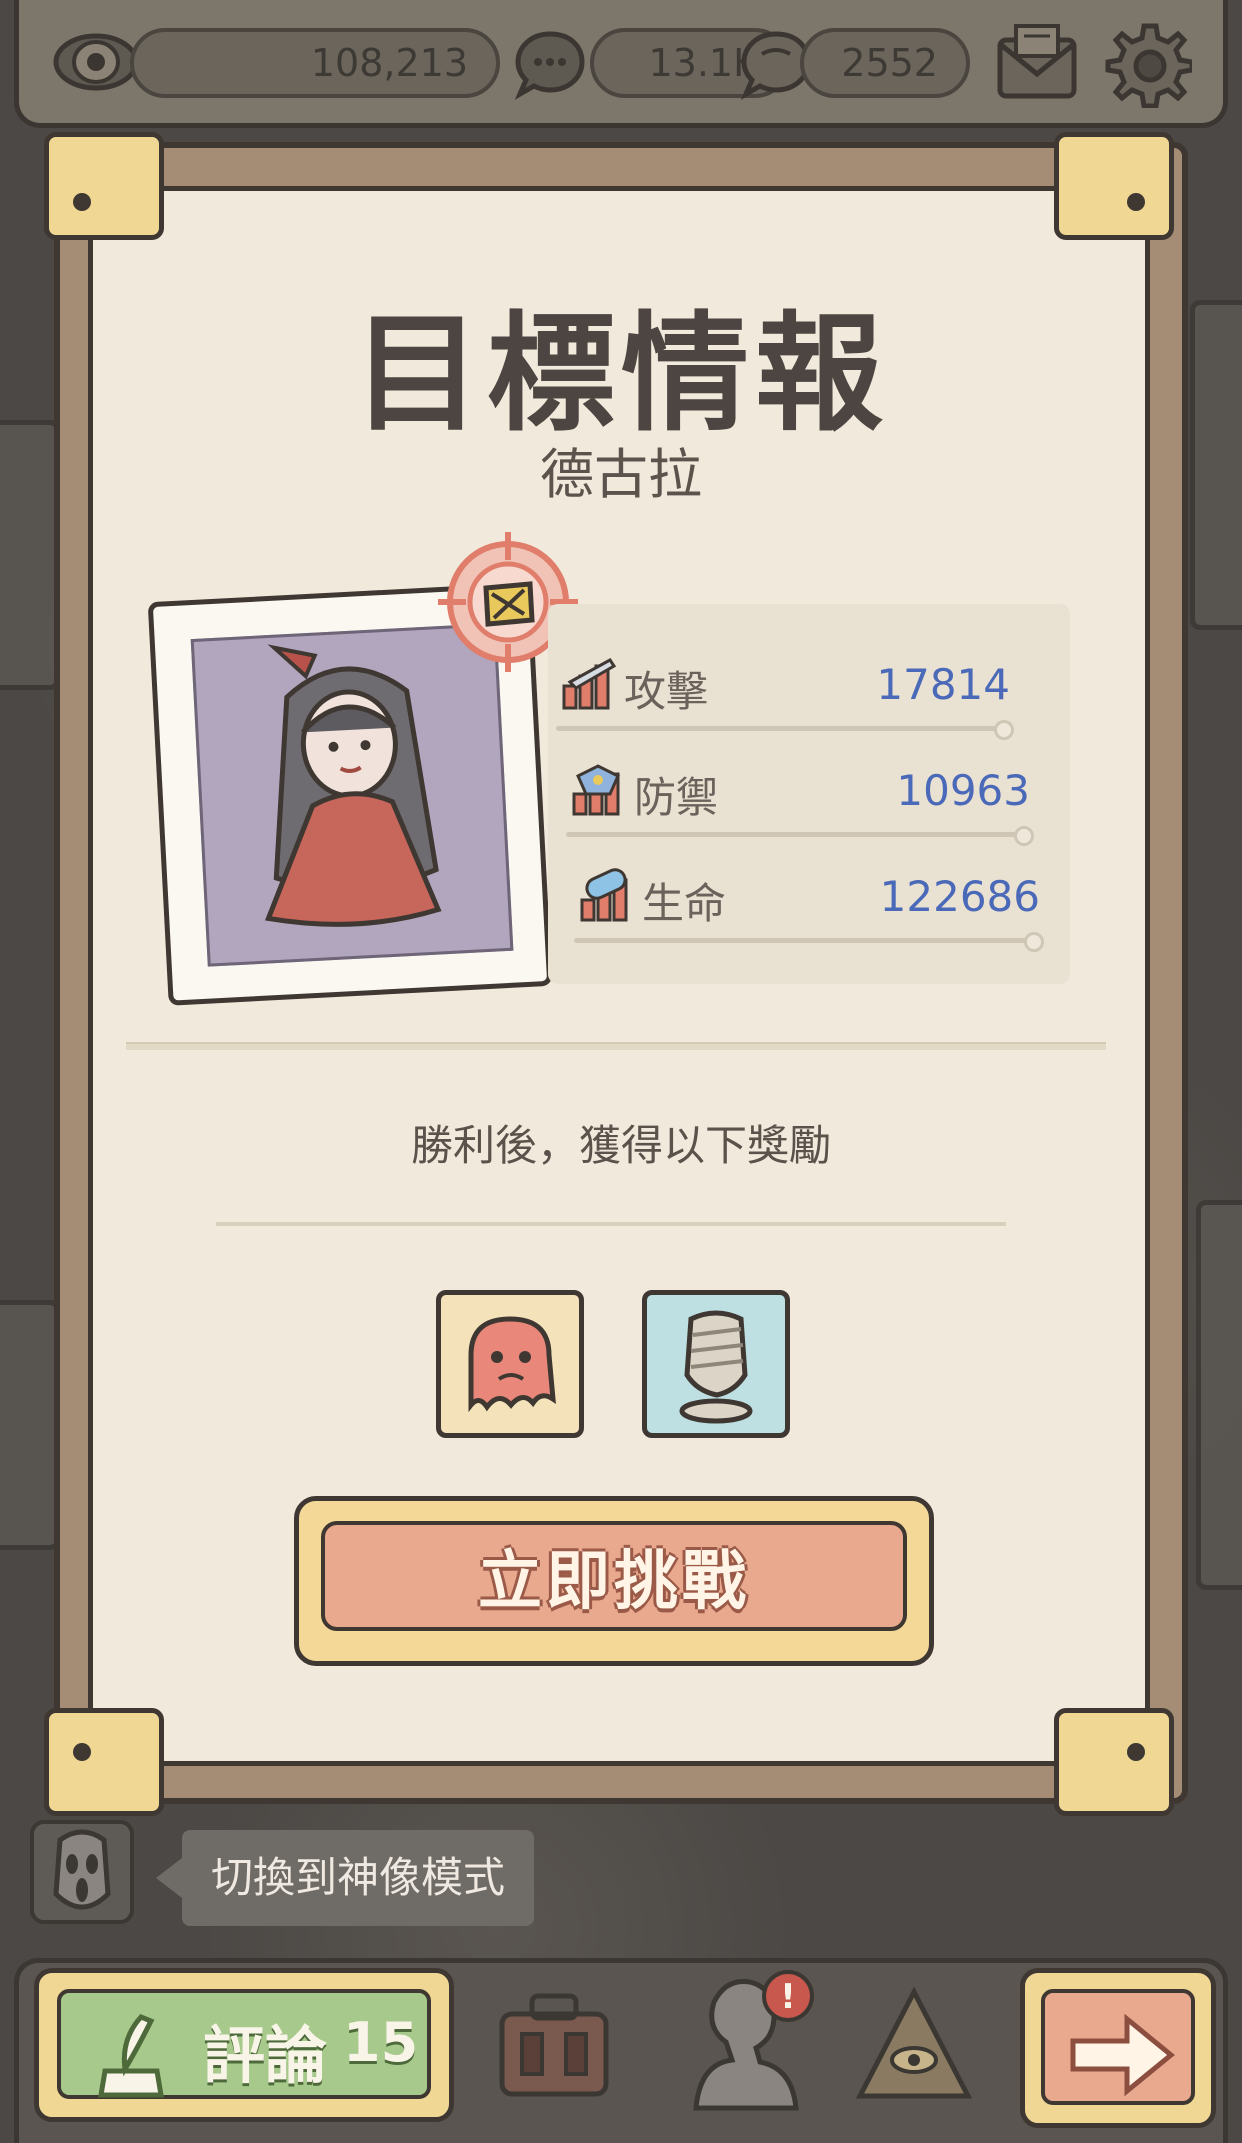  I want to click on section-divider, so click(616, 1046).